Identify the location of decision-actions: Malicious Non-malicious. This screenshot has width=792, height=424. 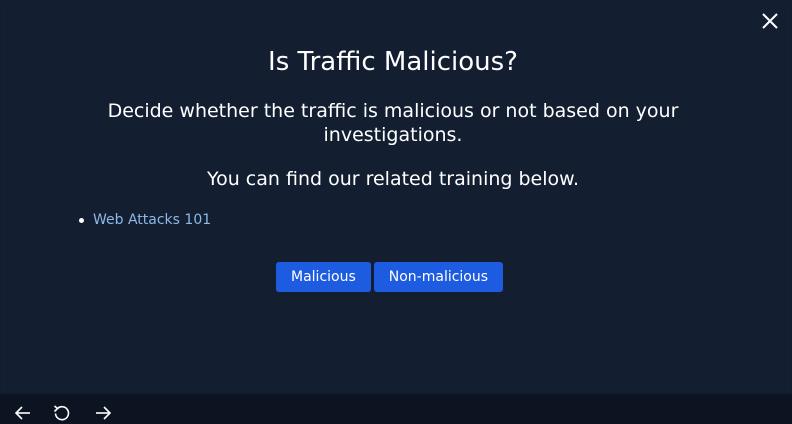
(390, 277).